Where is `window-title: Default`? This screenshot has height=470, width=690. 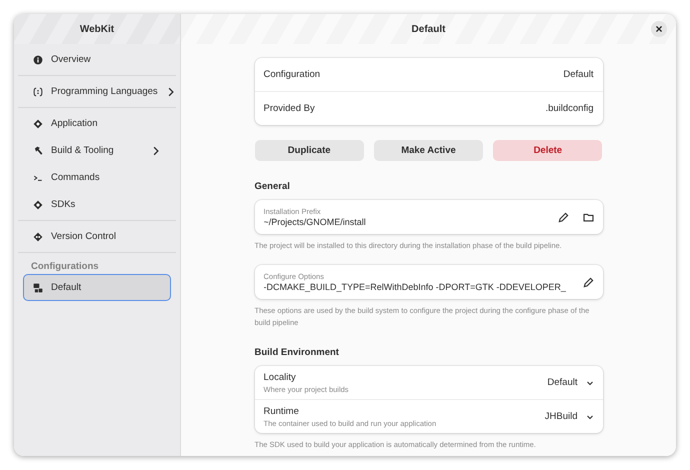 window-title: Default is located at coordinates (429, 29).